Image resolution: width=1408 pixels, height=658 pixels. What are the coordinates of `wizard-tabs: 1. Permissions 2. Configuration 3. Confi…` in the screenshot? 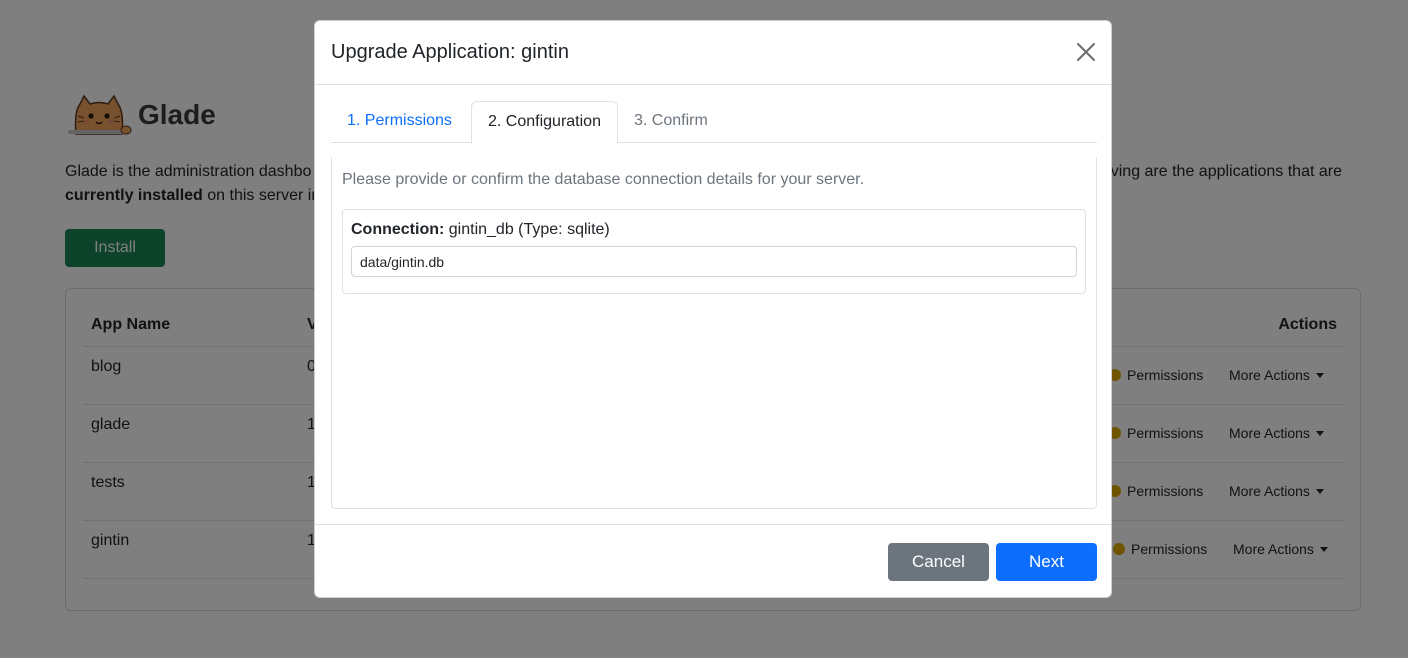 It's located at (714, 122).